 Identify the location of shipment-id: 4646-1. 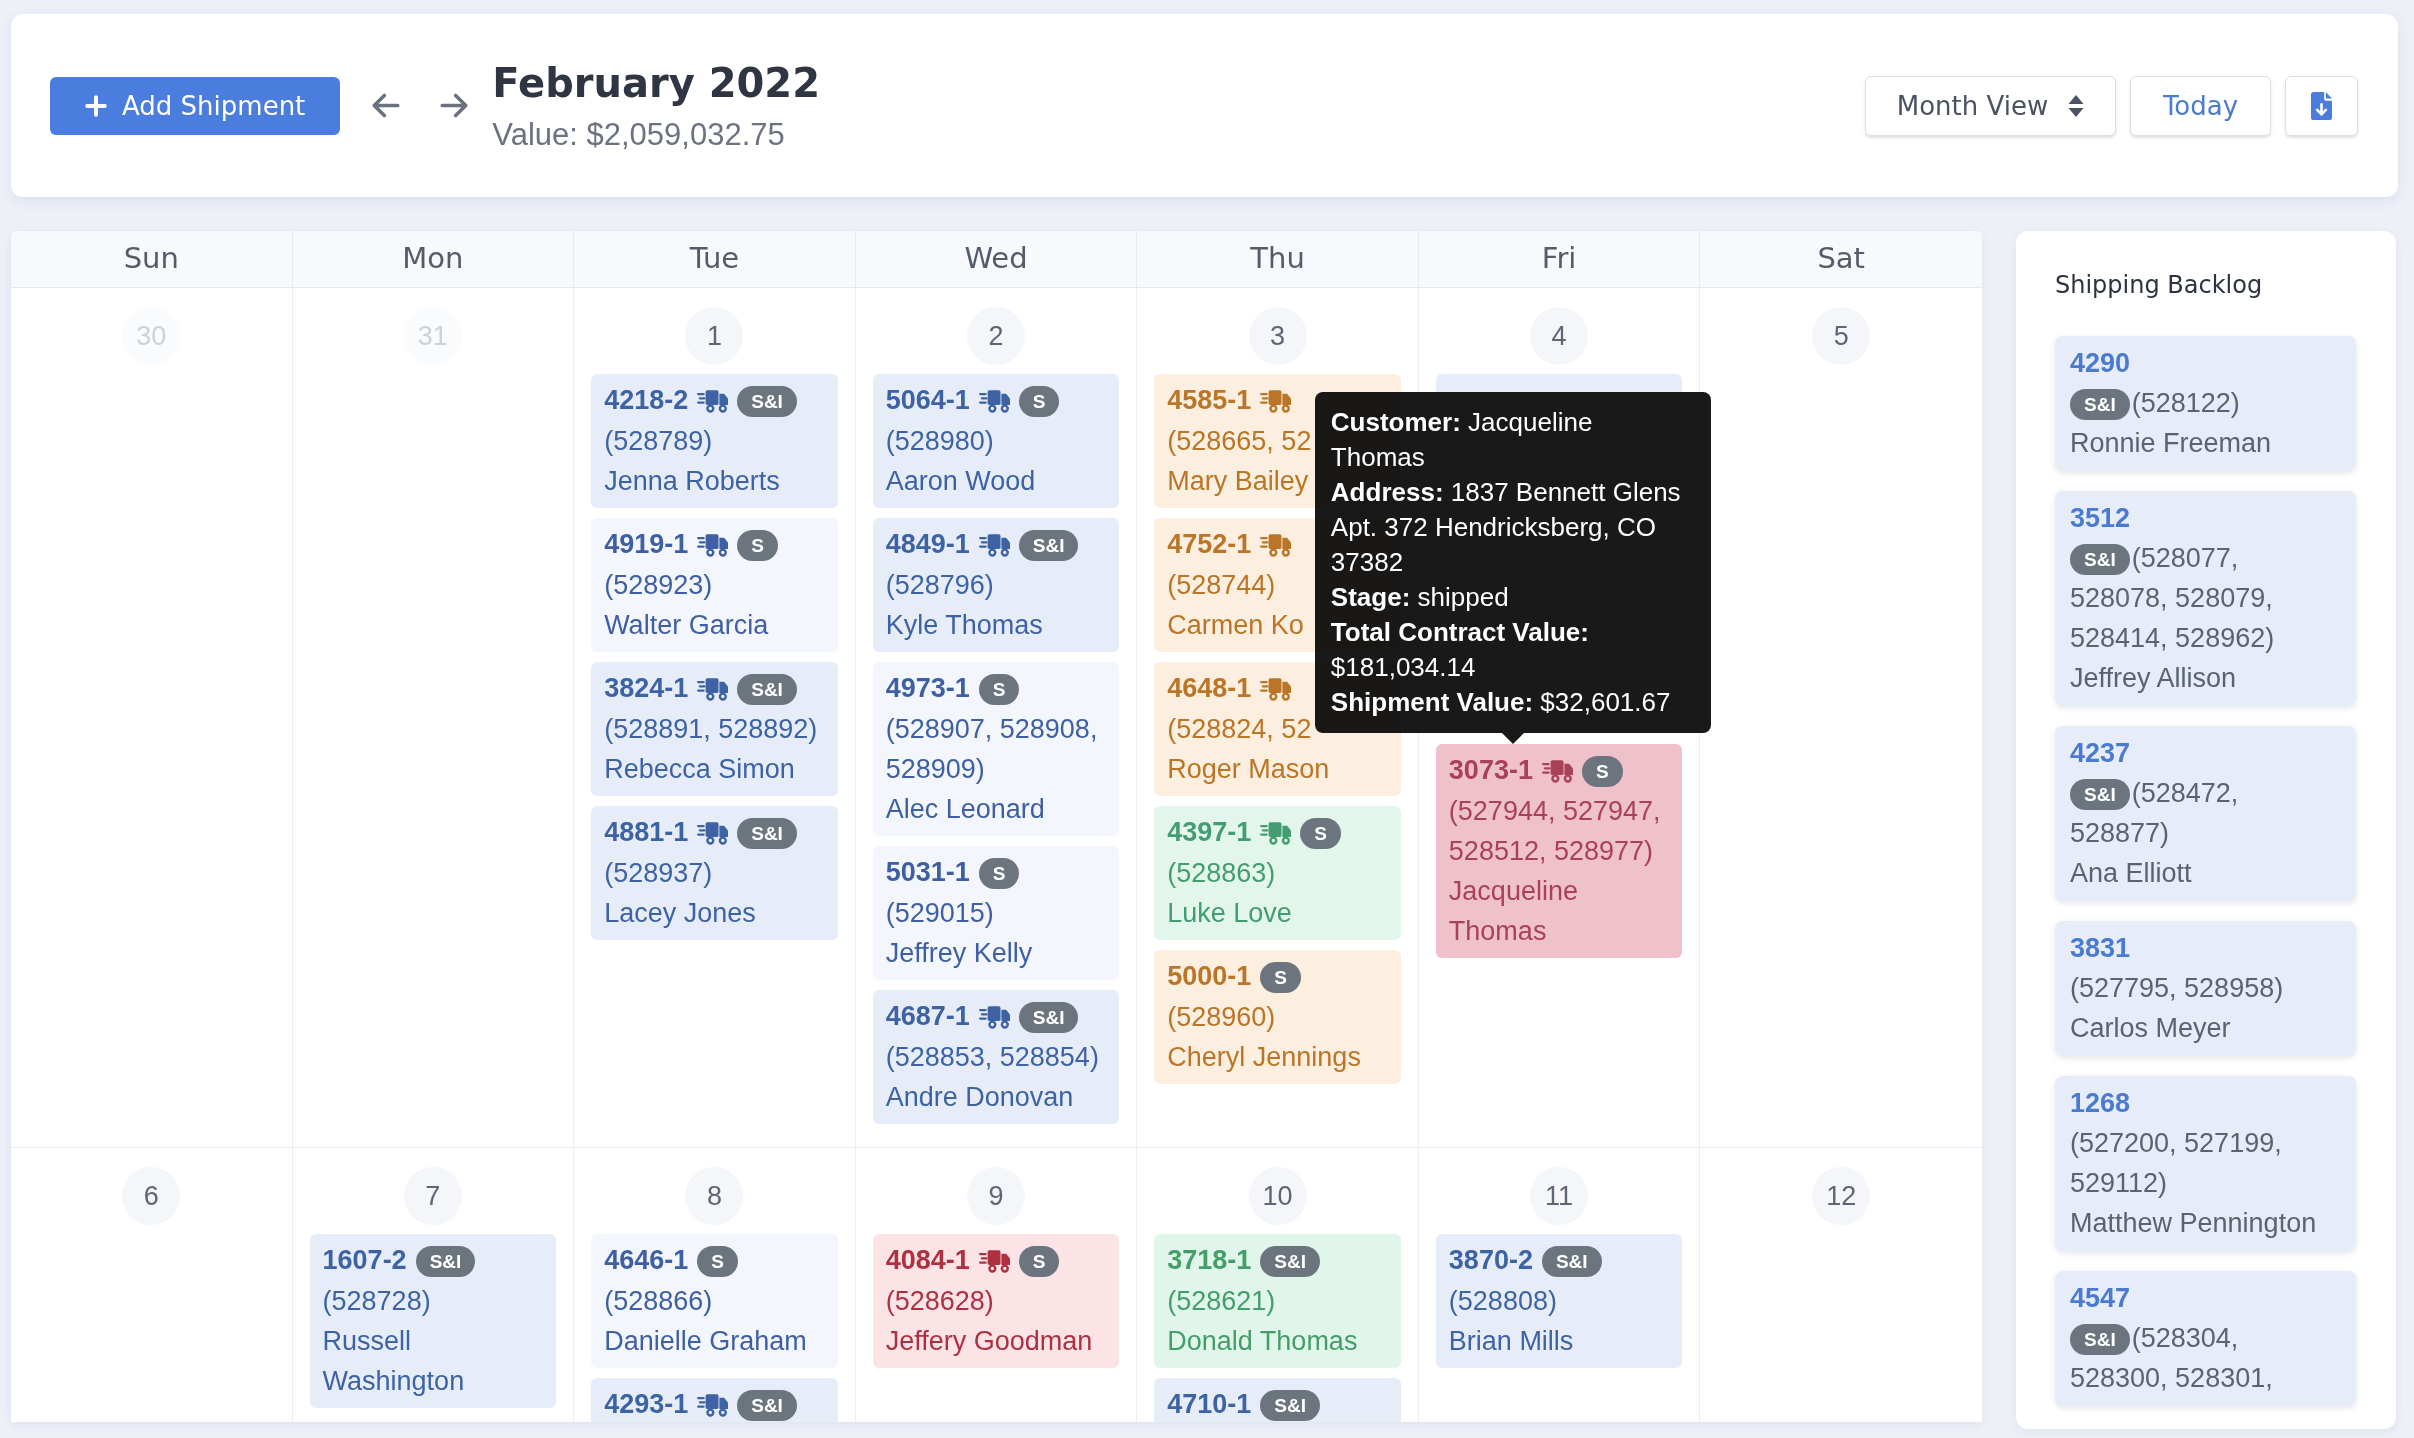
(646, 1261).